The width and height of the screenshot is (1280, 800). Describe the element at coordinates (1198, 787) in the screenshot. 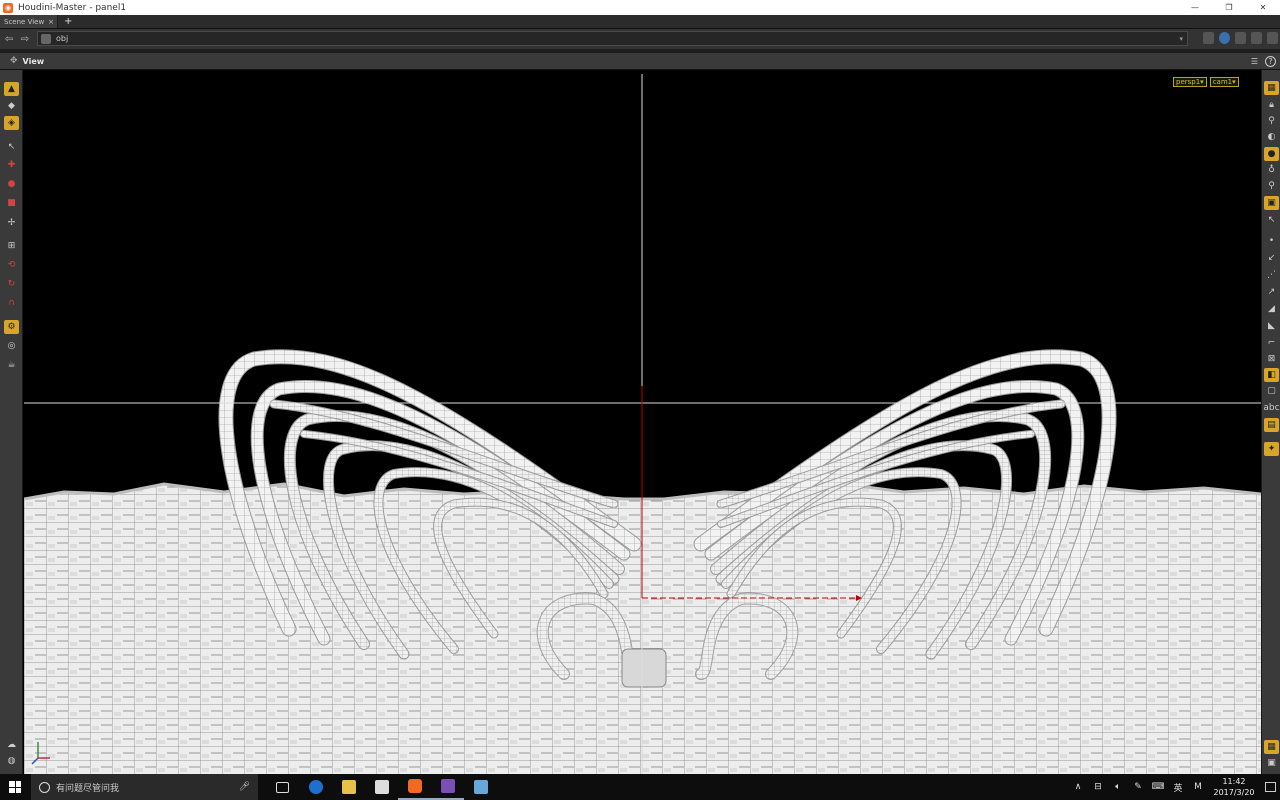

I see `ime-mode: M` at that location.